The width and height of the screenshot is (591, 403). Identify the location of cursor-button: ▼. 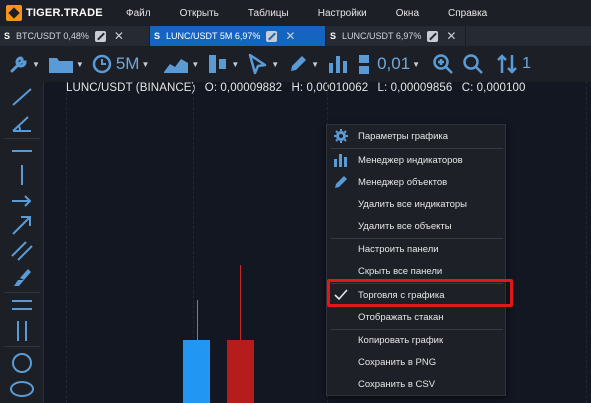
(263, 64).